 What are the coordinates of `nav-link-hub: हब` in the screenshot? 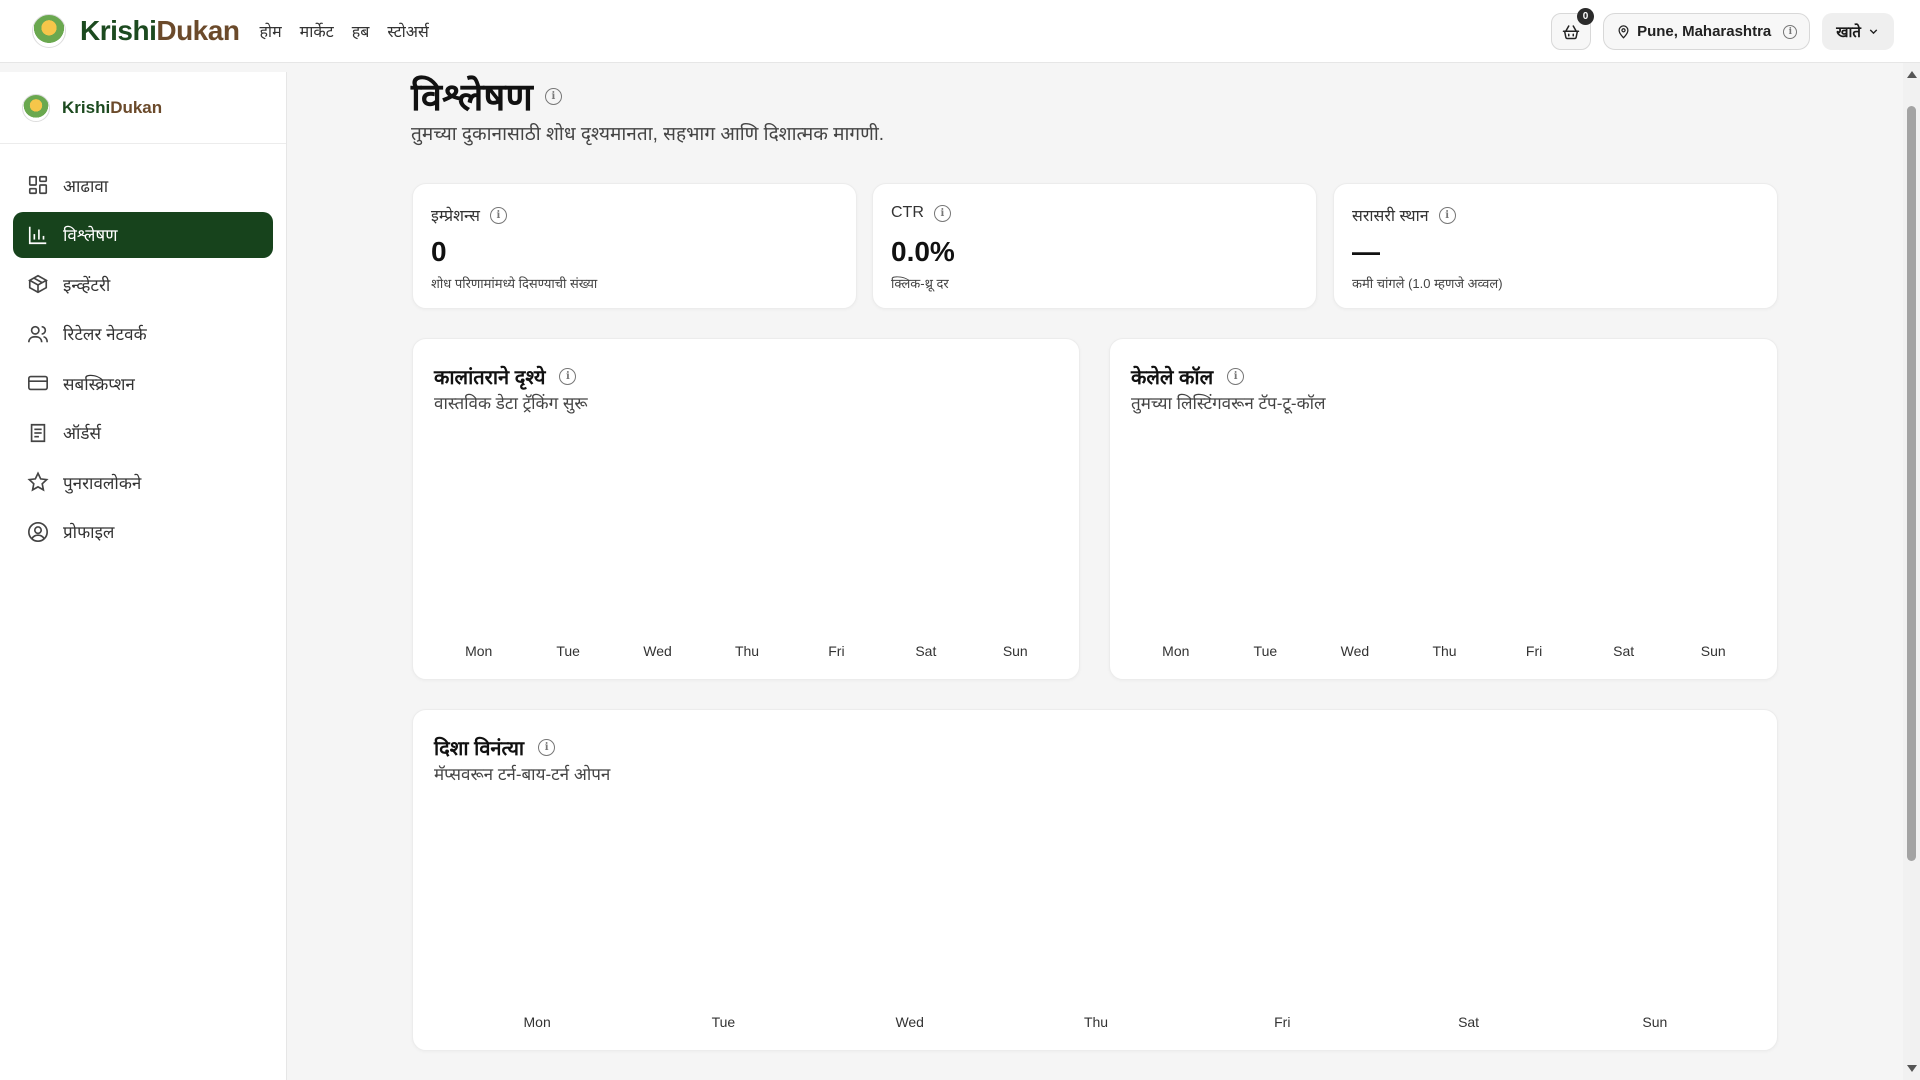 It's located at (361, 31).